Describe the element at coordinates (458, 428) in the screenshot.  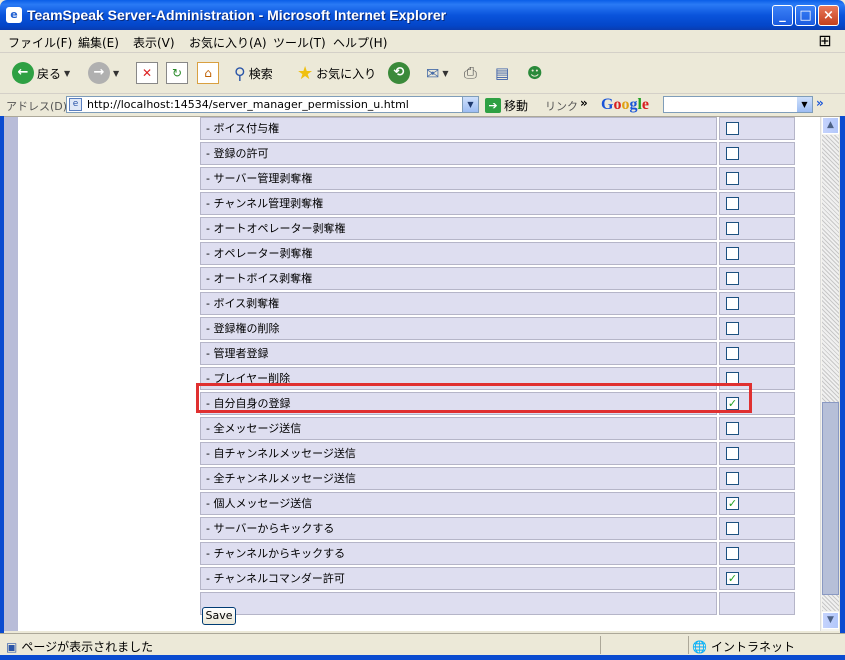
I see `permission-label: - 全メッセージ送信` at that location.